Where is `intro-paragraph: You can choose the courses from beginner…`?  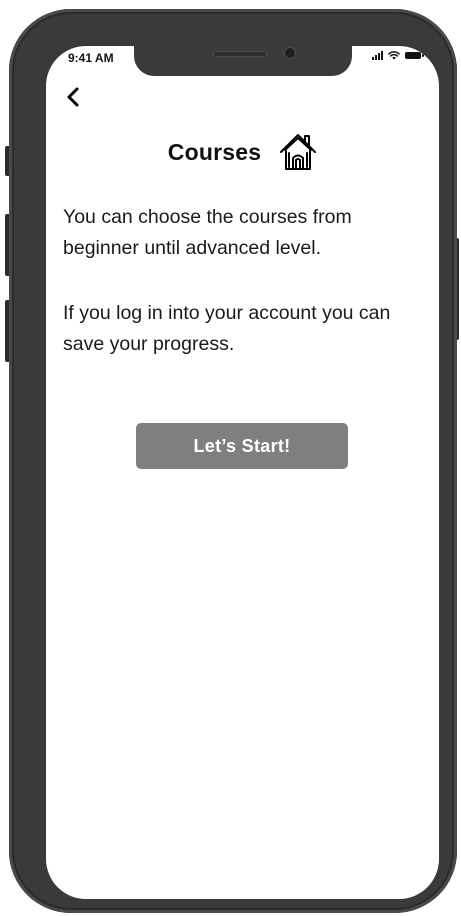
intro-paragraph: You can choose the courses from beginner… is located at coordinates (207, 232).